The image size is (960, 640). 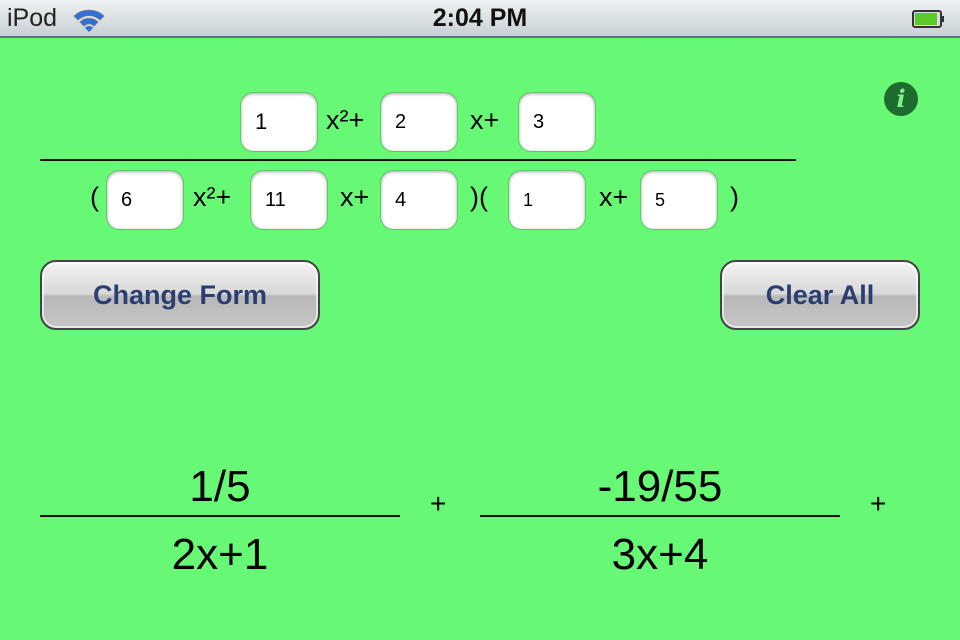 I want to click on status-bar: iPod 2:04 PM, so click(x=480, y=19).